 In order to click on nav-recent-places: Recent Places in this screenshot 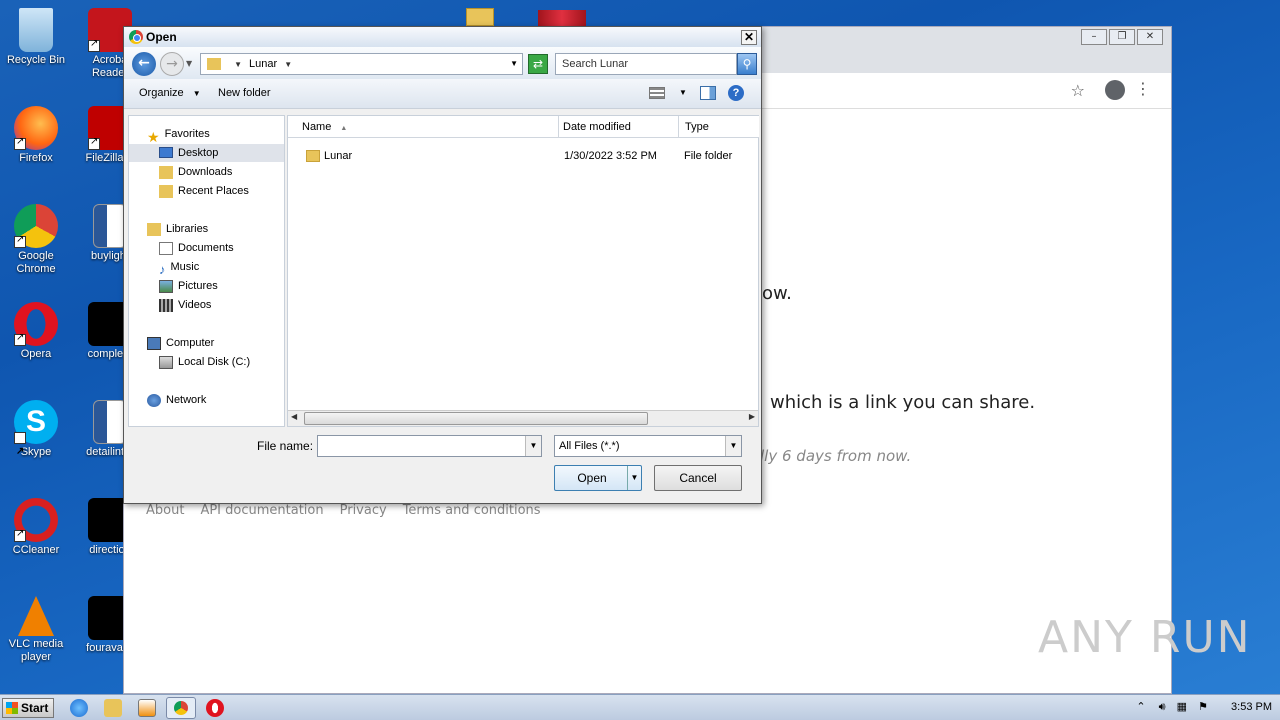, I will do `click(204, 191)`.